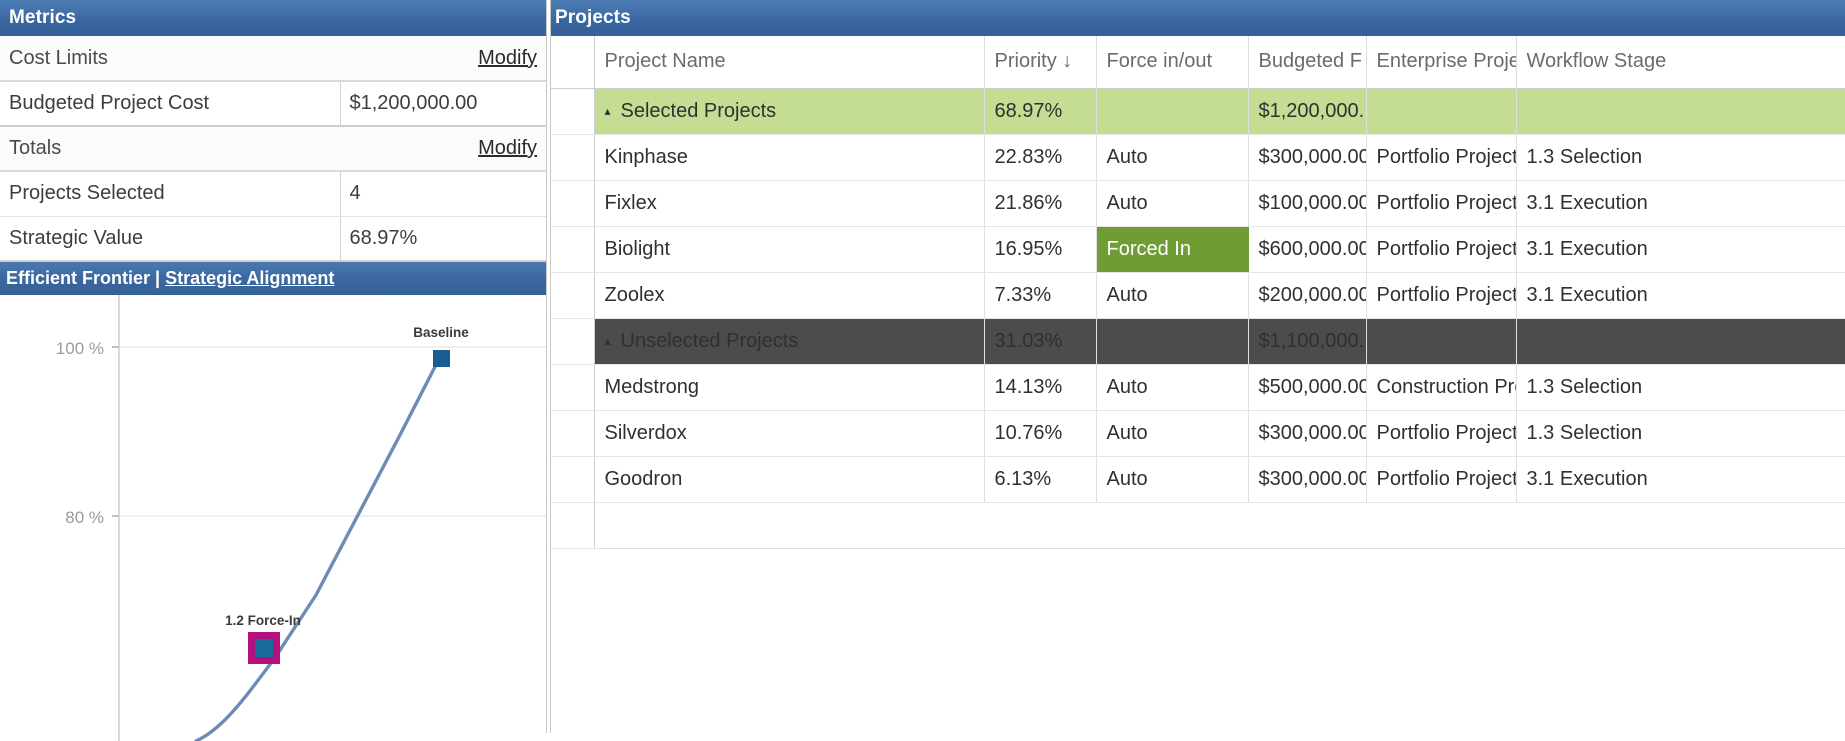  Describe the element at coordinates (789, 433) in the screenshot. I see `cell-project-name: Silverdox` at that location.